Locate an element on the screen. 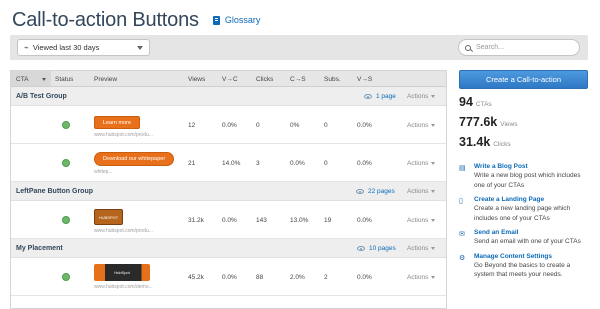 Image resolution: width=600 pixels, height=309 pixels. cell-clicks-to-subs: 2.0% is located at coordinates (297, 277).